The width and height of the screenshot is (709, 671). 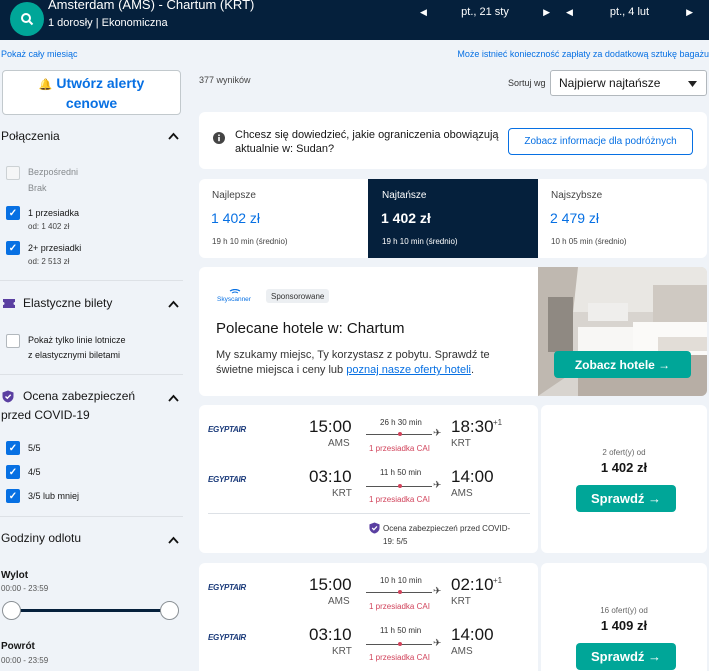 I want to click on hotel-ad-text-end: ., so click(x=472, y=370).